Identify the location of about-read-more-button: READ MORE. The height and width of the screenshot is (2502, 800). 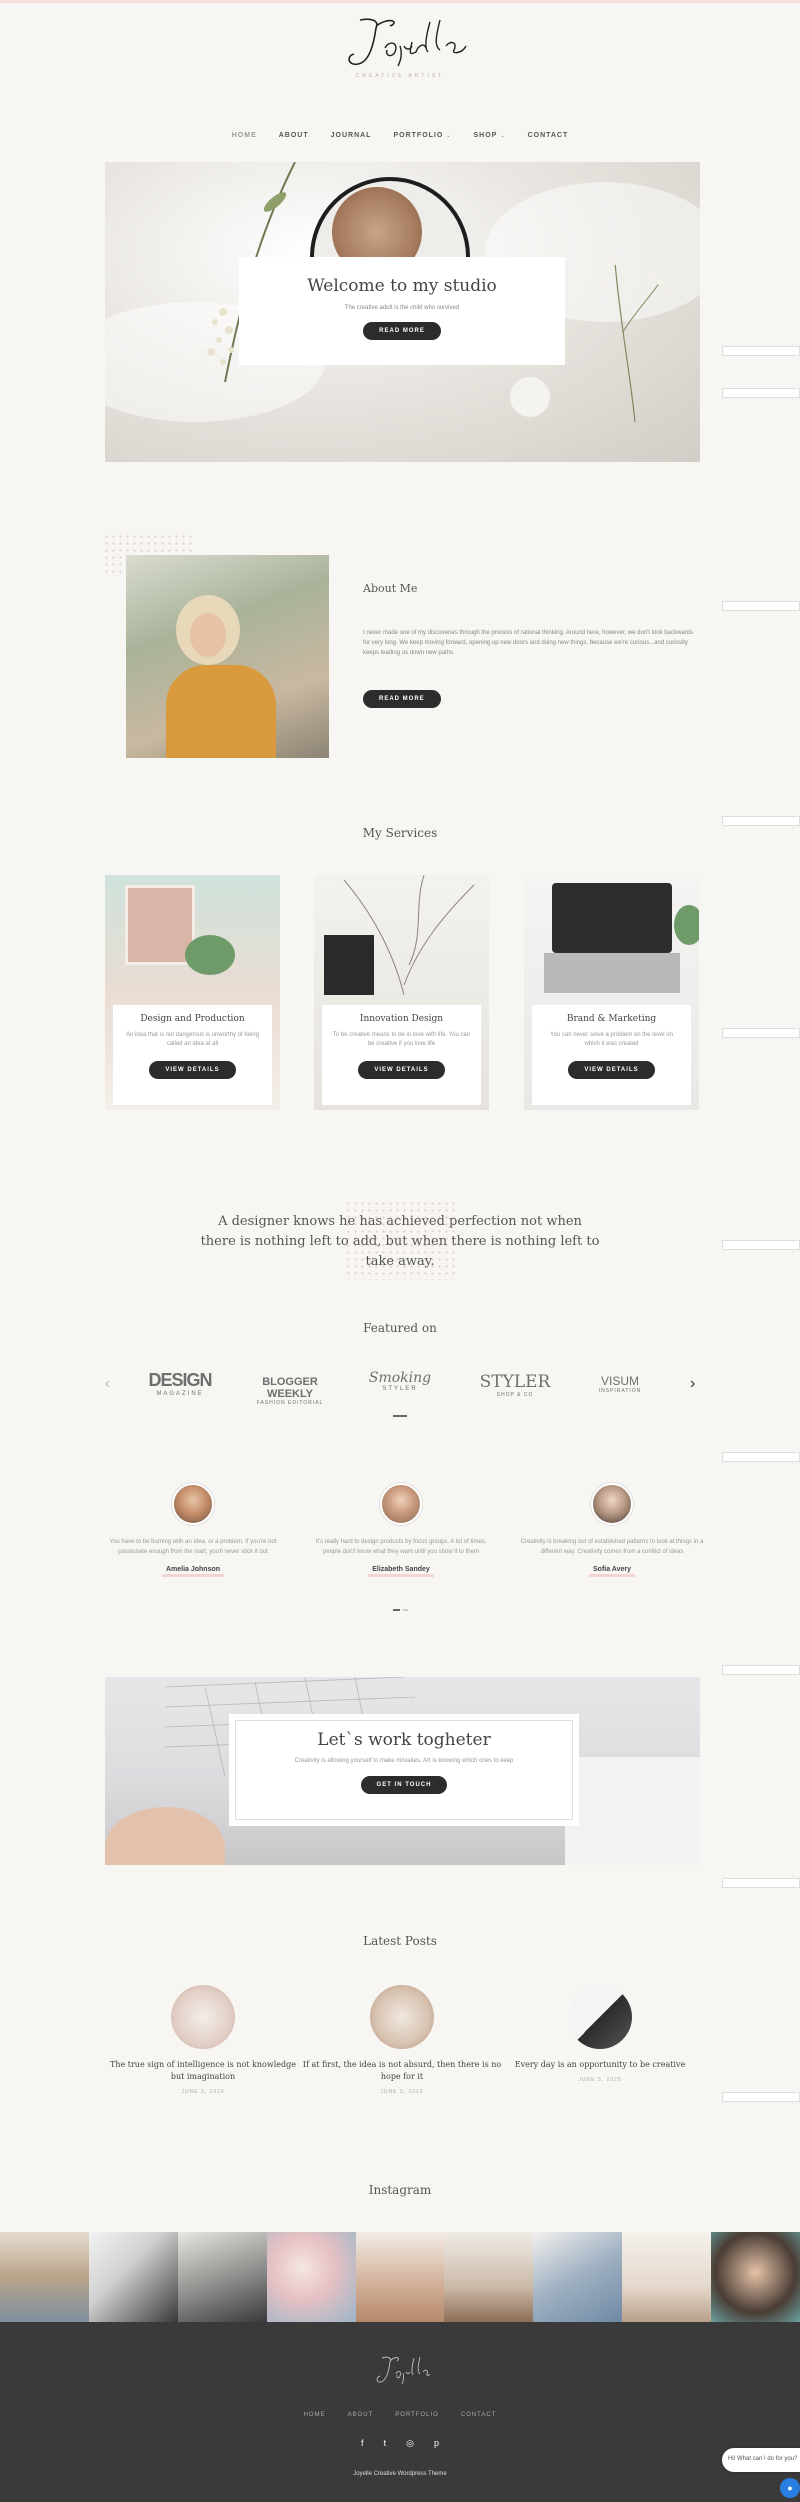
(402, 699).